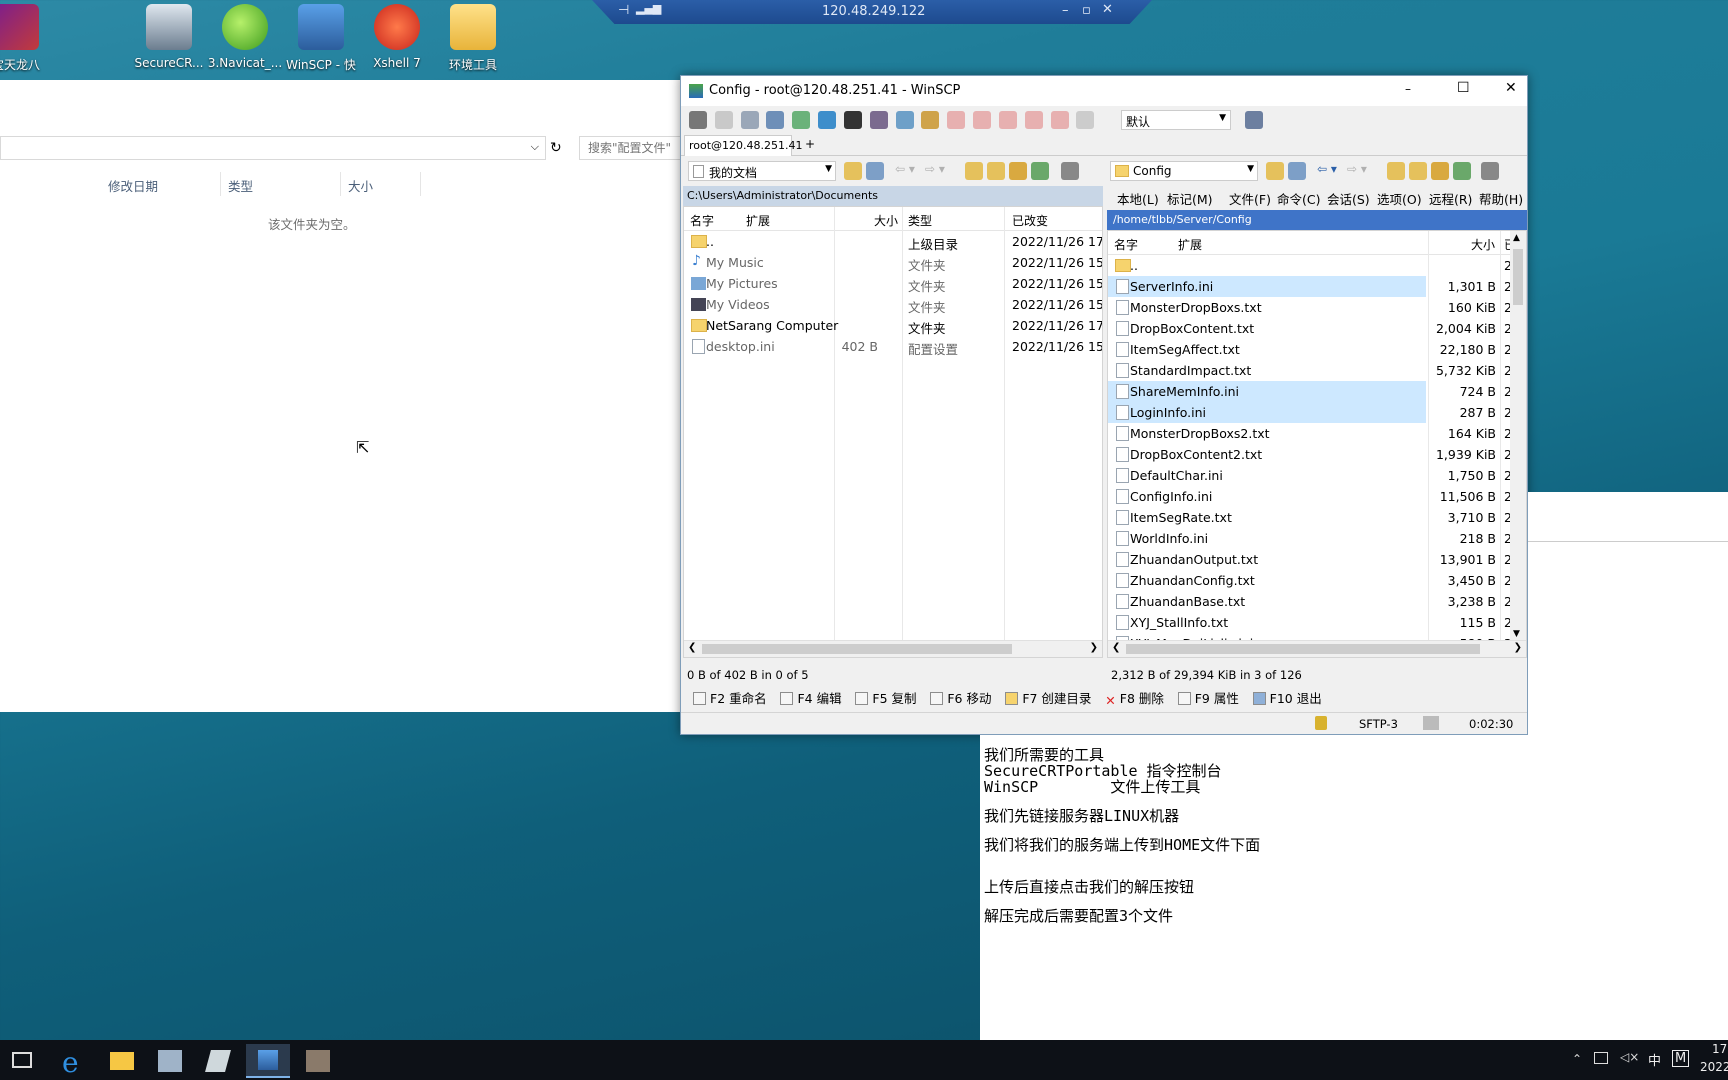 The image size is (1728, 1080). Describe the element at coordinates (1033, 120) in the screenshot. I see `invert-icon` at that location.